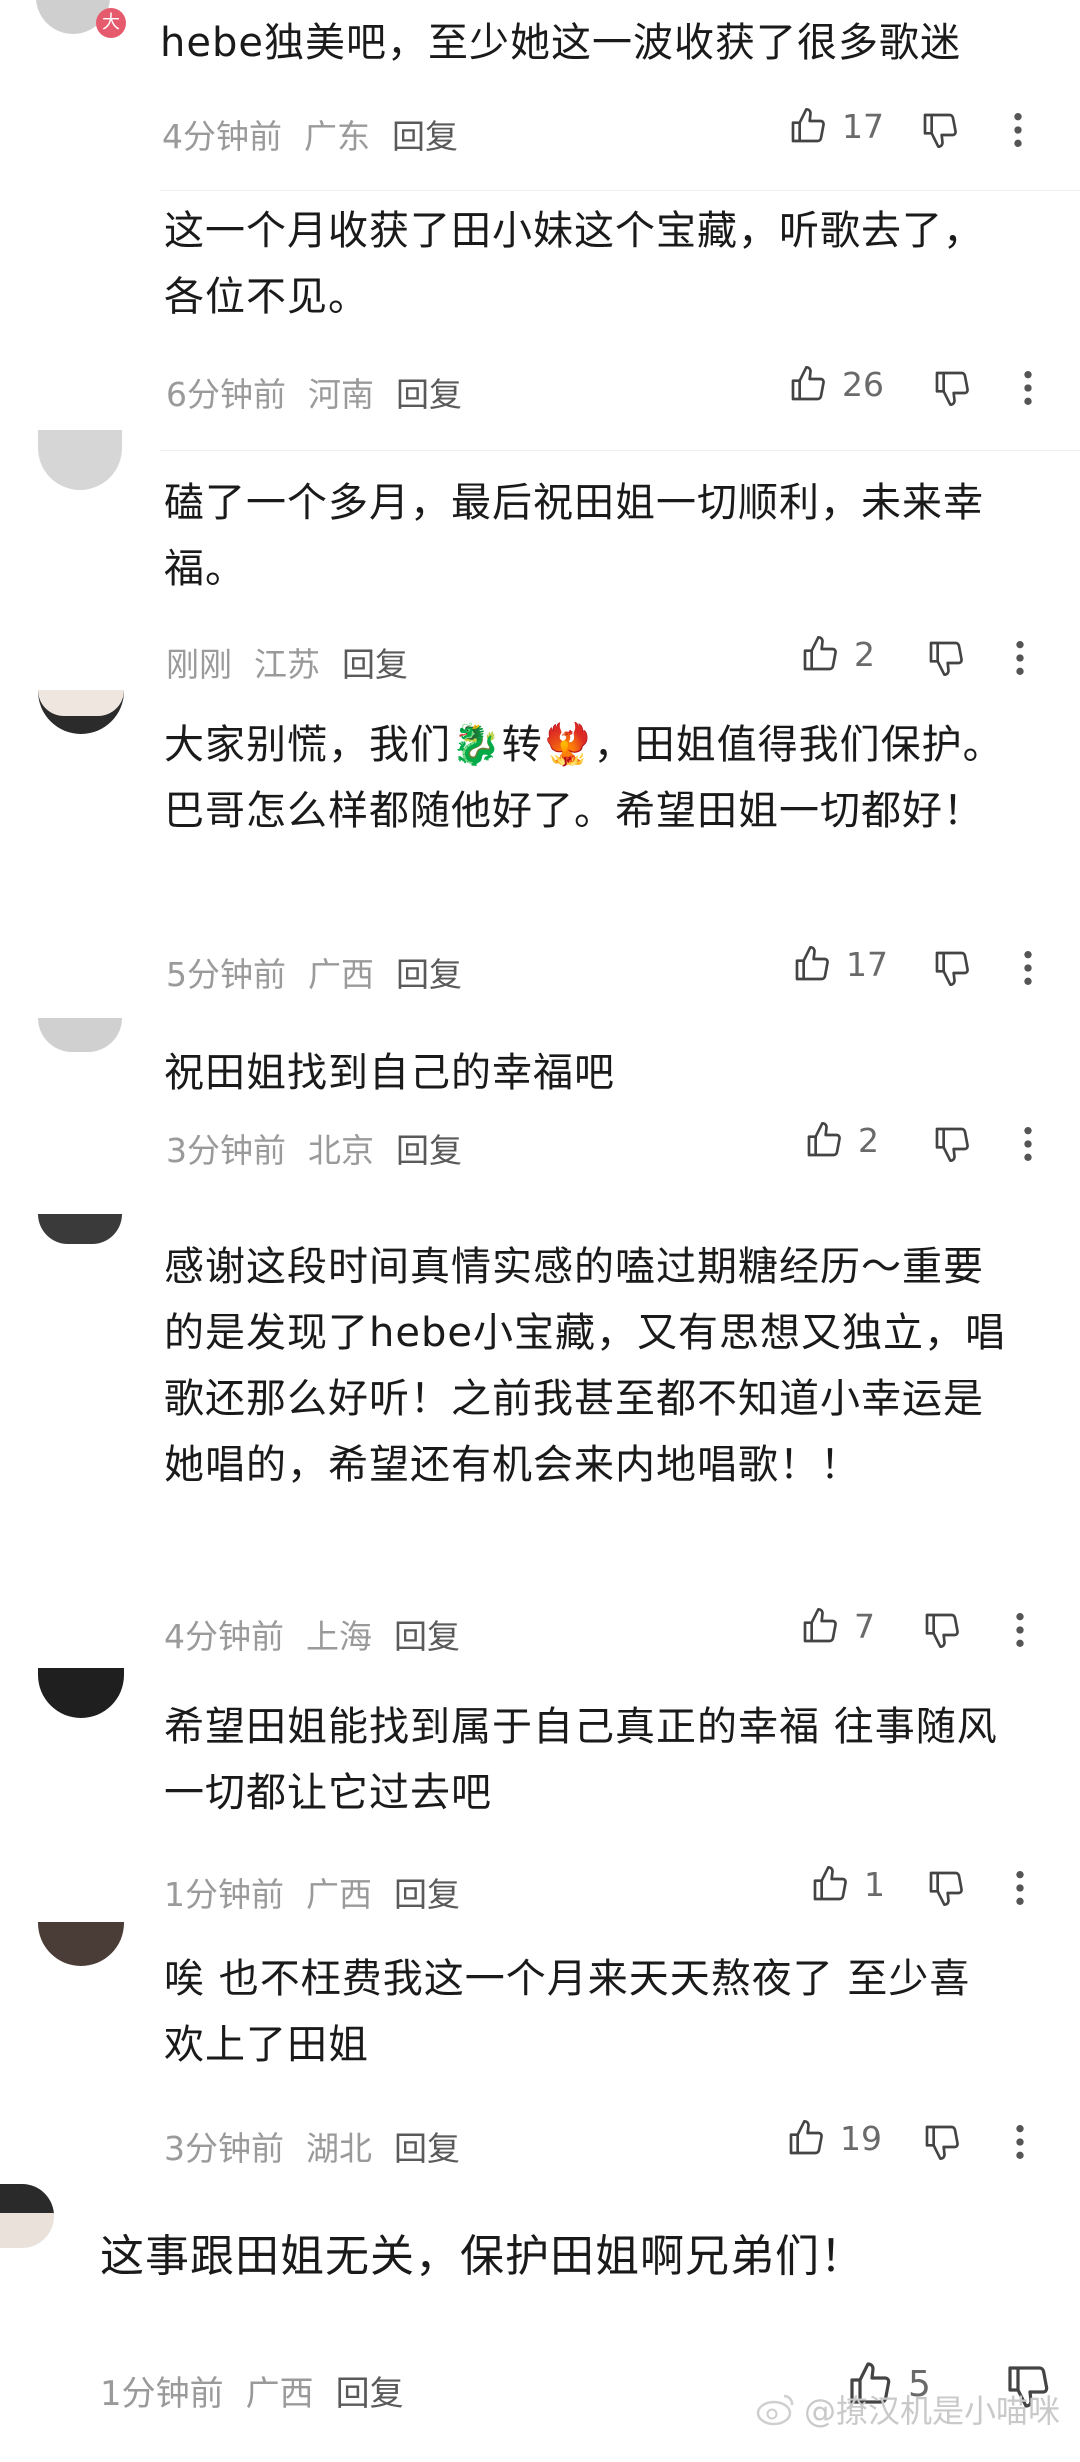 The width and height of the screenshot is (1080, 2462). What do you see at coordinates (574, 264) in the screenshot?
I see `comment-text: 这一个月收获了田小妹这个宝藏，听歌去了，各位不见。` at bounding box center [574, 264].